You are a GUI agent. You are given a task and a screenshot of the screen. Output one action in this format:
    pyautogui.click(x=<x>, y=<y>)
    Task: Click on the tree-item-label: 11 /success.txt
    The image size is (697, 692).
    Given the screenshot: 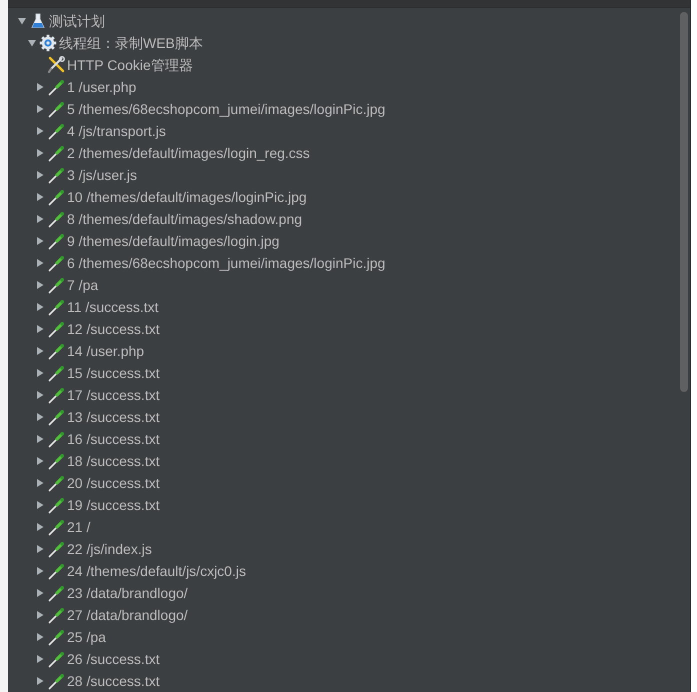 What is the action you would take?
    pyautogui.click(x=113, y=307)
    